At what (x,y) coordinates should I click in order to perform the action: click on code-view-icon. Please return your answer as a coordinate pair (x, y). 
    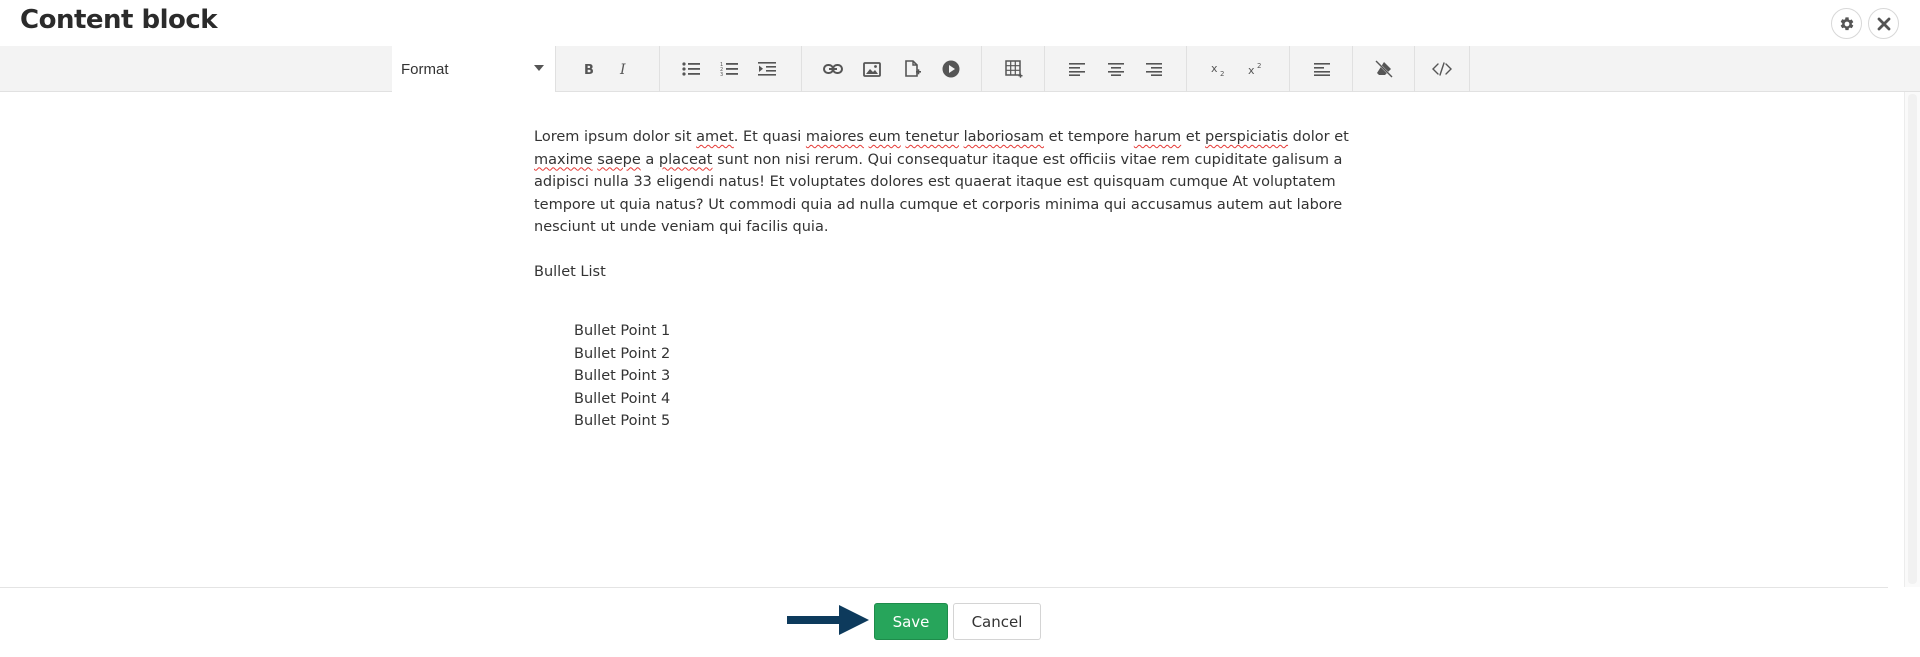
    Looking at the image, I should click on (1442, 69).